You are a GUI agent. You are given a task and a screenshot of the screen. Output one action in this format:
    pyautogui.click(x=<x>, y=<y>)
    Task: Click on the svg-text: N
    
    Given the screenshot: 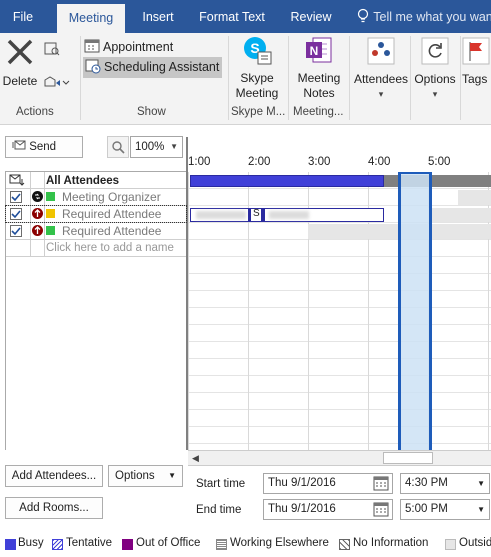 What is the action you would take?
    pyautogui.click(x=314, y=51)
    